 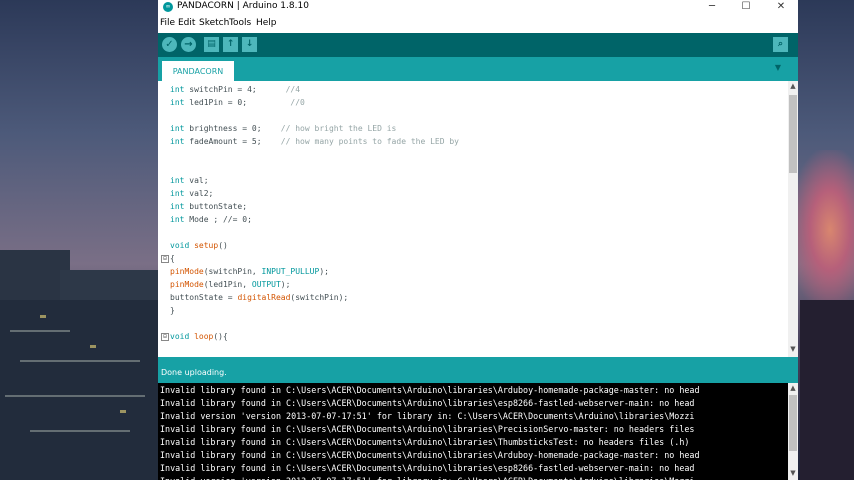 What do you see at coordinates (293, 89) in the screenshot?
I see `code-token: //4` at bounding box center [293, 89].